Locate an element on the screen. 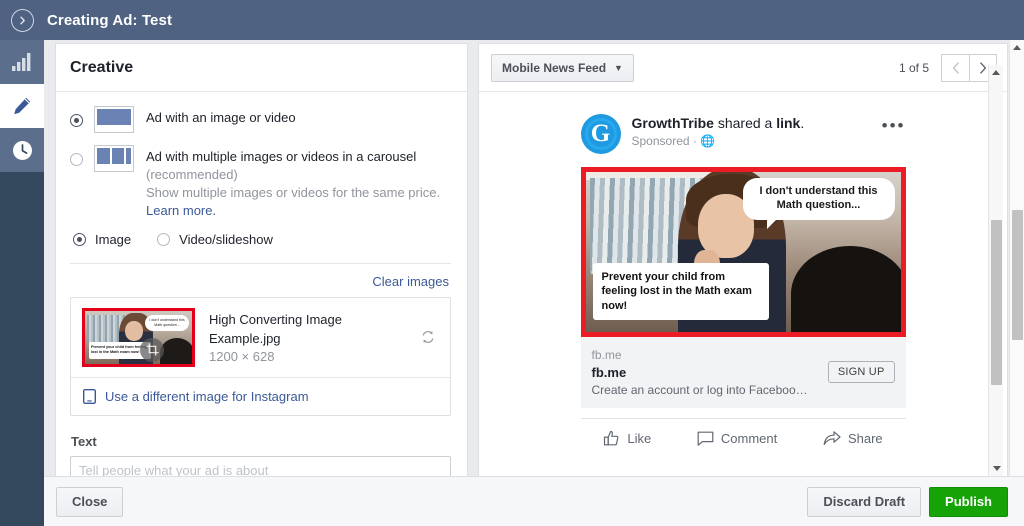  page-name: GrowthTribe is located at coordinates (673, 123).